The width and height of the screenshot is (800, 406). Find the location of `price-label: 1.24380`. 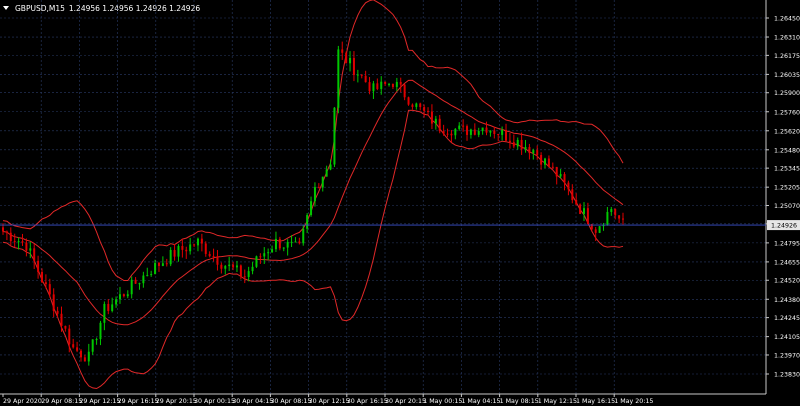

price-label: 1.24380 is located at coordinates (787, 300).